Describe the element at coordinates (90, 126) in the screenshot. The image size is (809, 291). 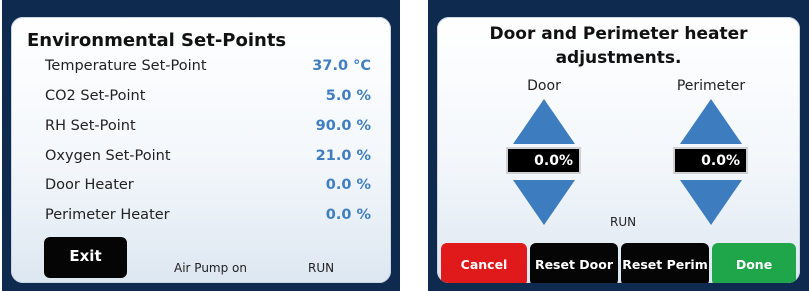
I see `rh-label: RH Set-Point` at that location.